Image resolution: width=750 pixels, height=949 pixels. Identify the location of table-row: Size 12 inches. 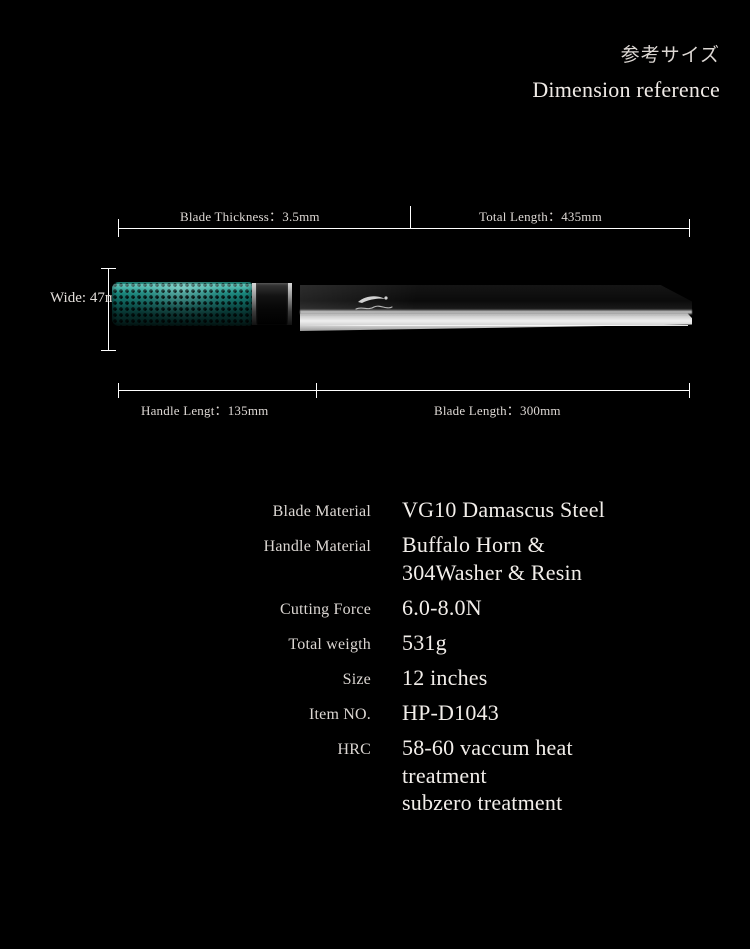
(375, 678).